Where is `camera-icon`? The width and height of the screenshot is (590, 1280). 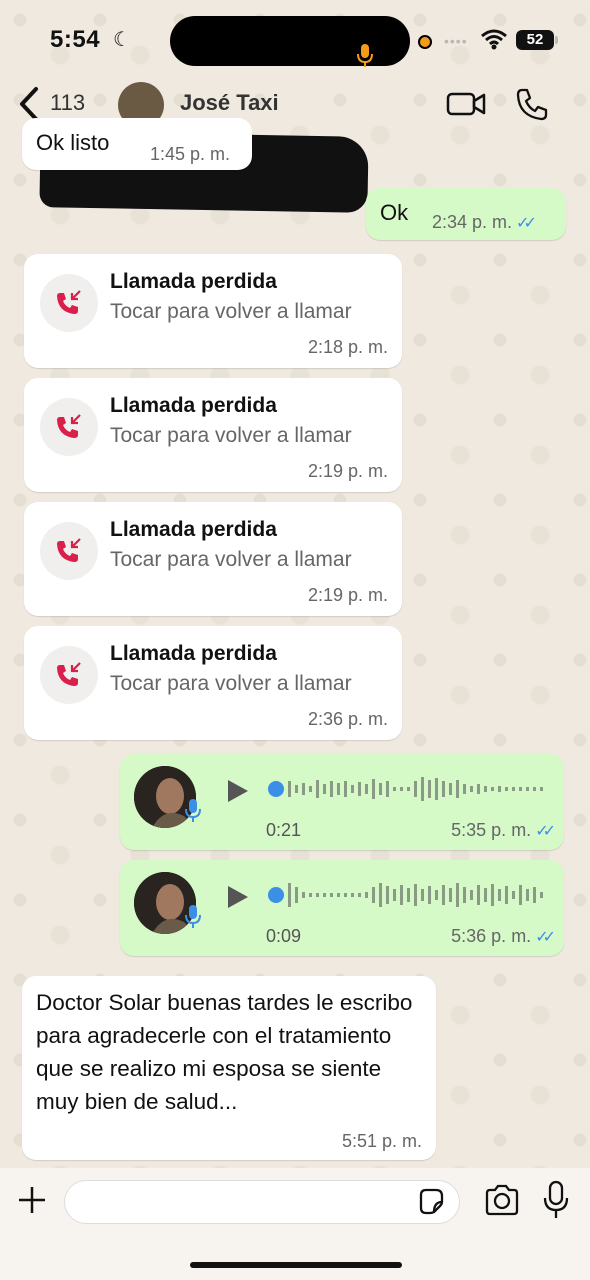 camera-icon is located at coordinates (502, 1200).